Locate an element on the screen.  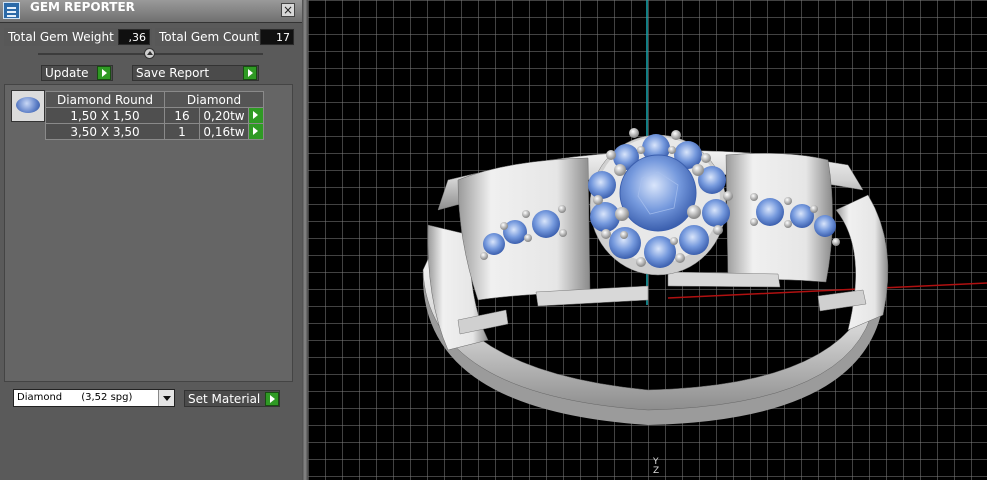
axis-z-label: Z is located at coordinates (656, 471).